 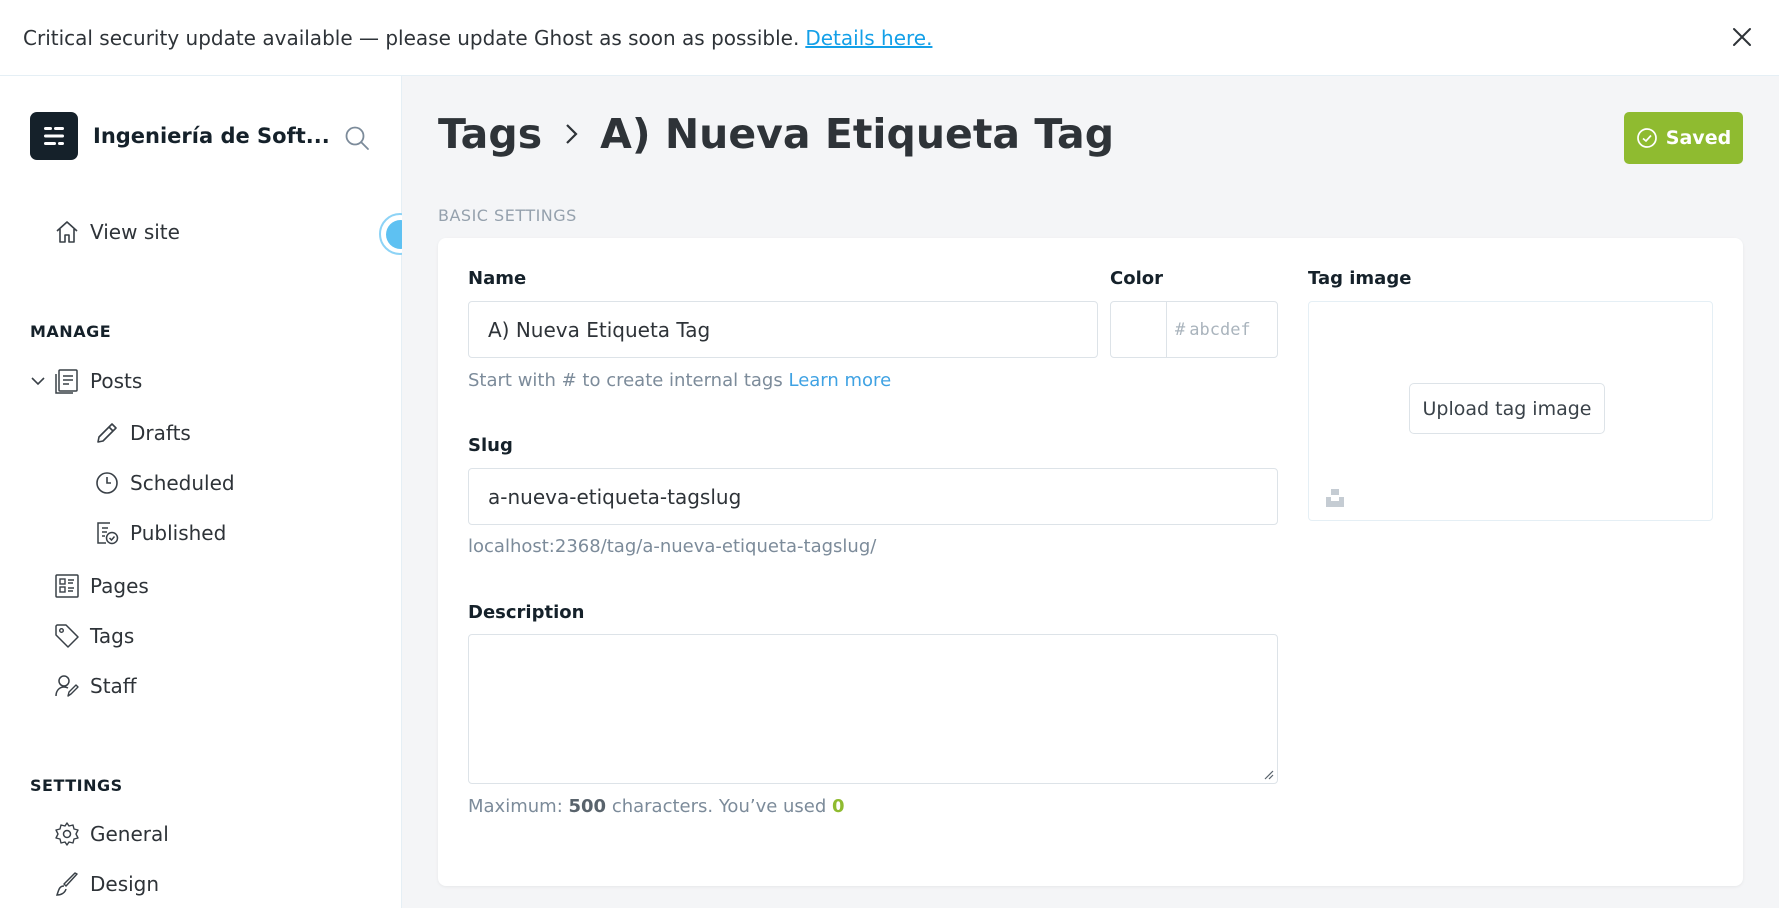 I want to click on sidebar-item-pages: Pages, so click(x=101, y=586).